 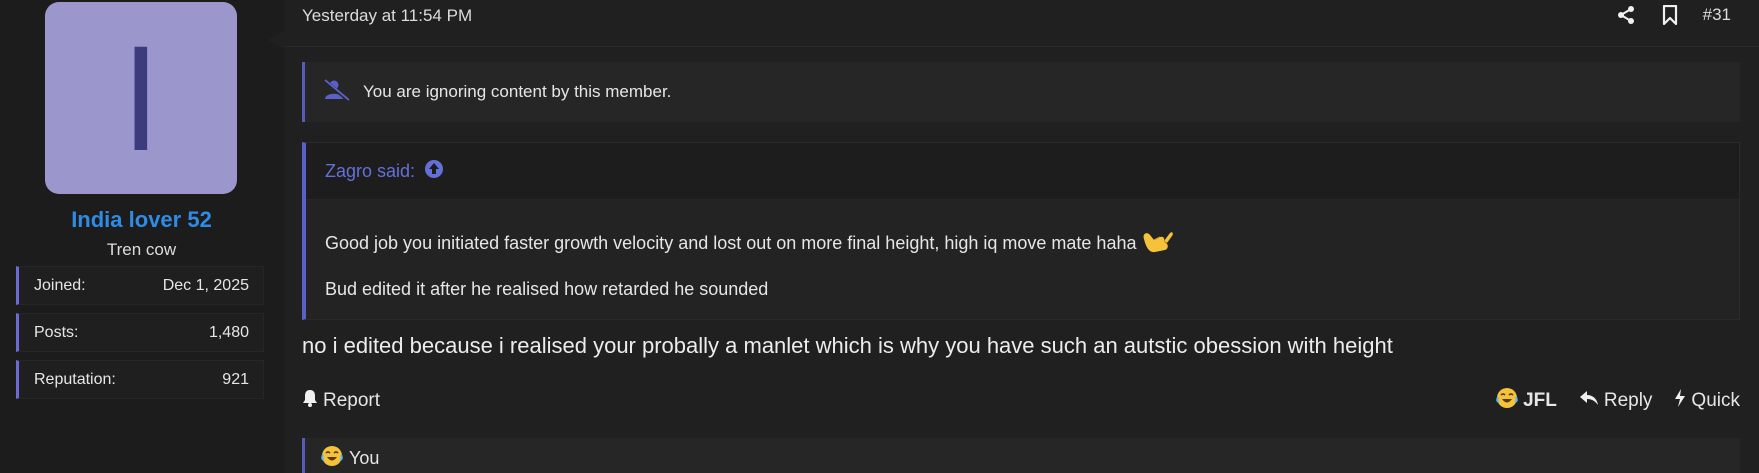 What do you see at coordinates (1540, 400) in the screenshot?
I see `jfl-label: JFL` at bounding box center [1540, 400].